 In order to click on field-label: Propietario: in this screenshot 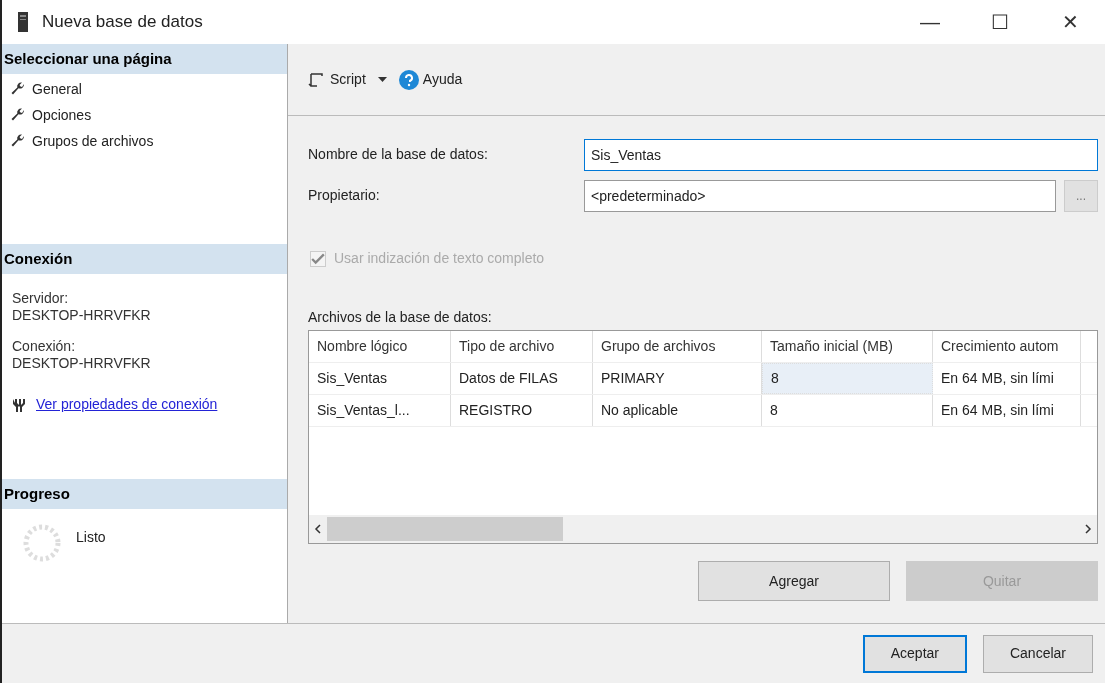, I will do `click(344, 195)`.